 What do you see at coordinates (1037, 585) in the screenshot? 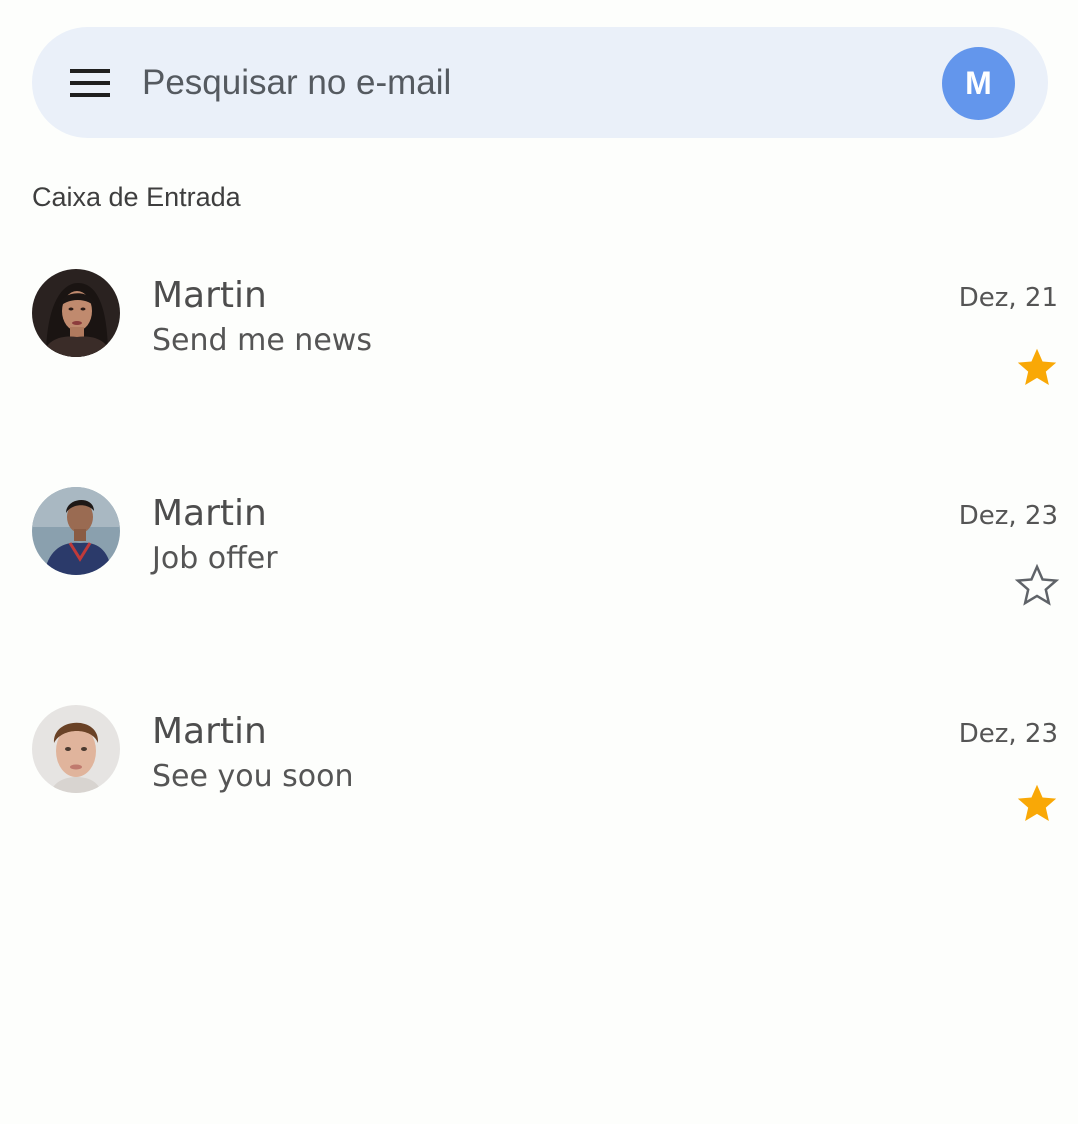
I see `star-outline-icon` at bounding box center [1037, 585].